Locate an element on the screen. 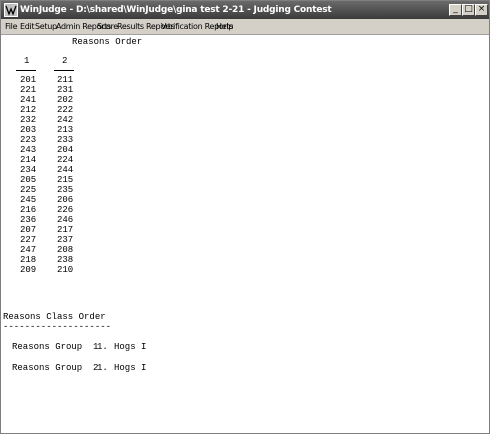 The width and height of the screenshot is (490, 434). list-item: 225 is located at coordinates (28, 190).